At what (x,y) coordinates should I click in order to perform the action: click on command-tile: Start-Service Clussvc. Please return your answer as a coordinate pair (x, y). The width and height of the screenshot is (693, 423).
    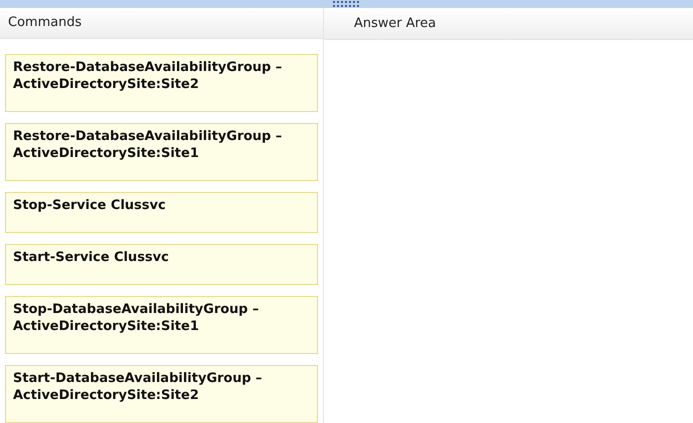
    Looking at the image, I should click on (161, 264).